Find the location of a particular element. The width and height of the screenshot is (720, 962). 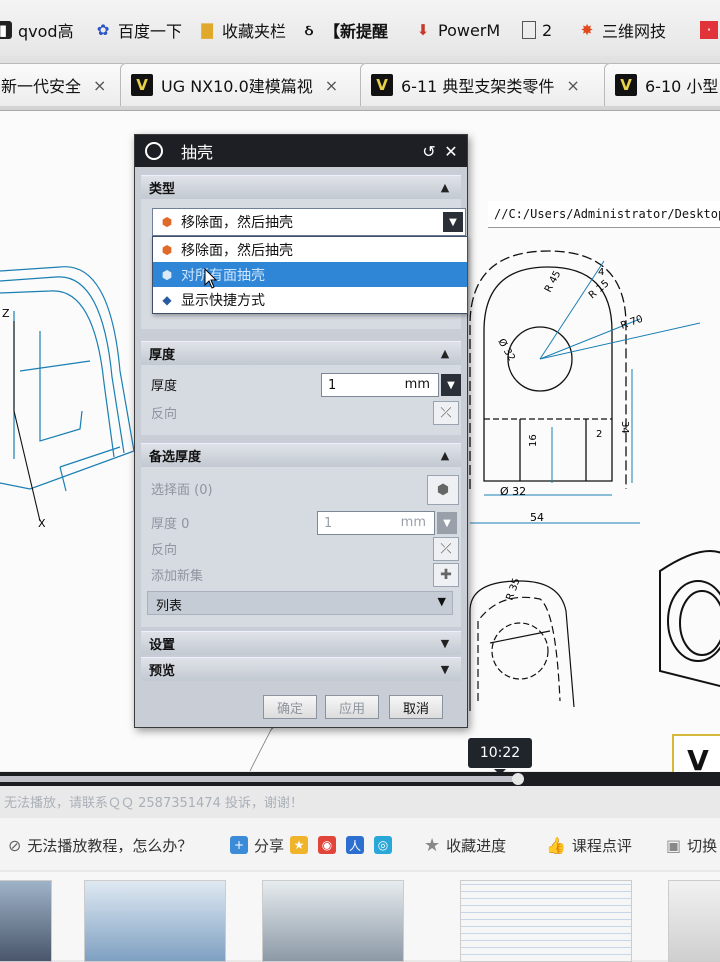

renren-icon: 人 is located at coordinates (355, 845).